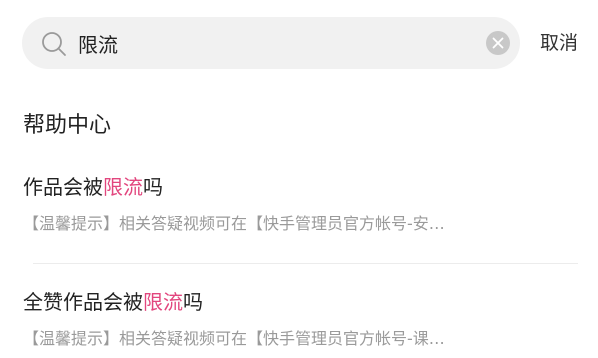 The height and width of the screenshot is (358, 598). I want to click on search-box, so click(271, 43).